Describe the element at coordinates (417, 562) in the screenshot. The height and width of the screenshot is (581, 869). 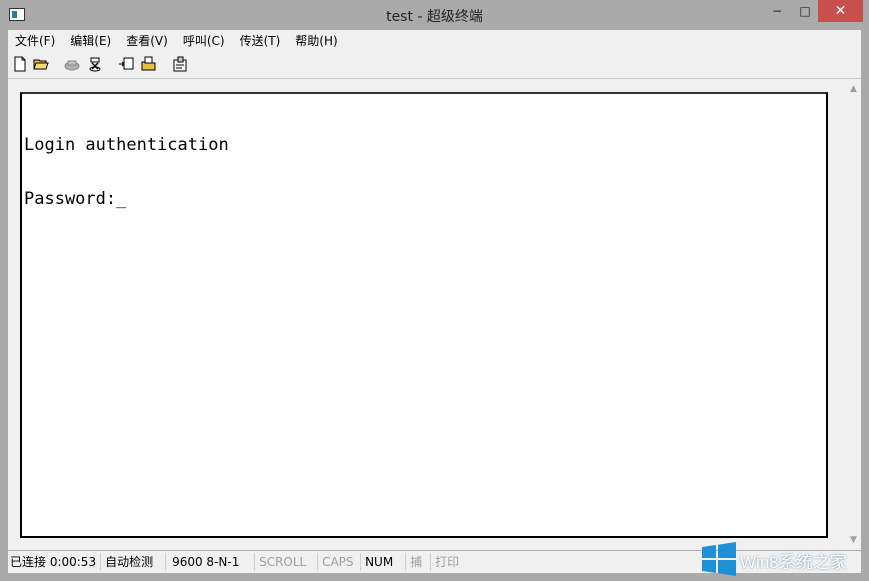
I see `status-capture: 捕` at that location.